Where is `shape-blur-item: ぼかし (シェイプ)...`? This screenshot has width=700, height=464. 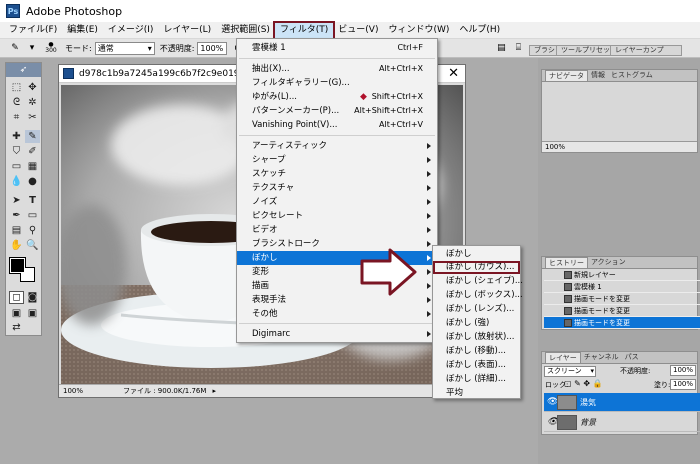 shape-blur-item: ぼかし (シェイプ)... is located at coordinates (478, 281).